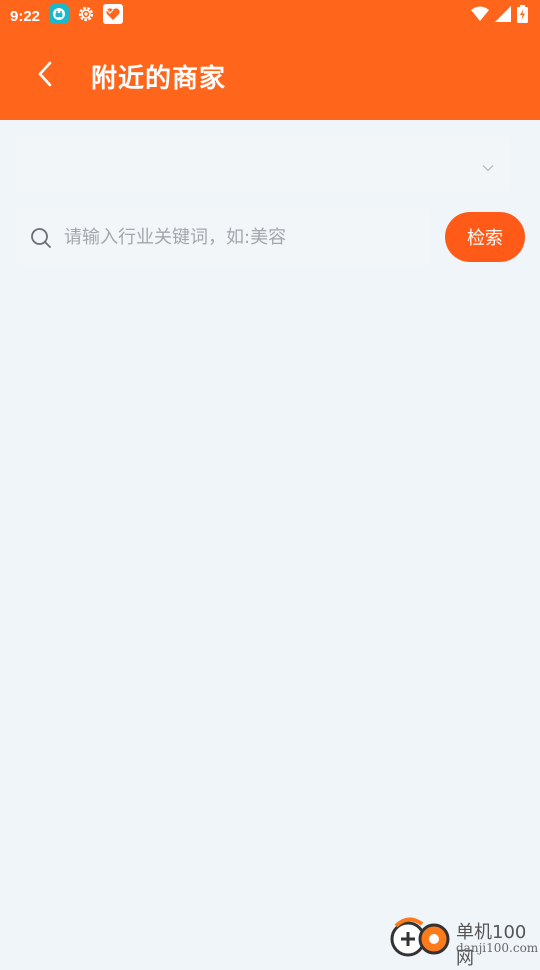 The height and width of the screenshot is (970, 540). I want to click on app-notification-icon, so click(59, 16).